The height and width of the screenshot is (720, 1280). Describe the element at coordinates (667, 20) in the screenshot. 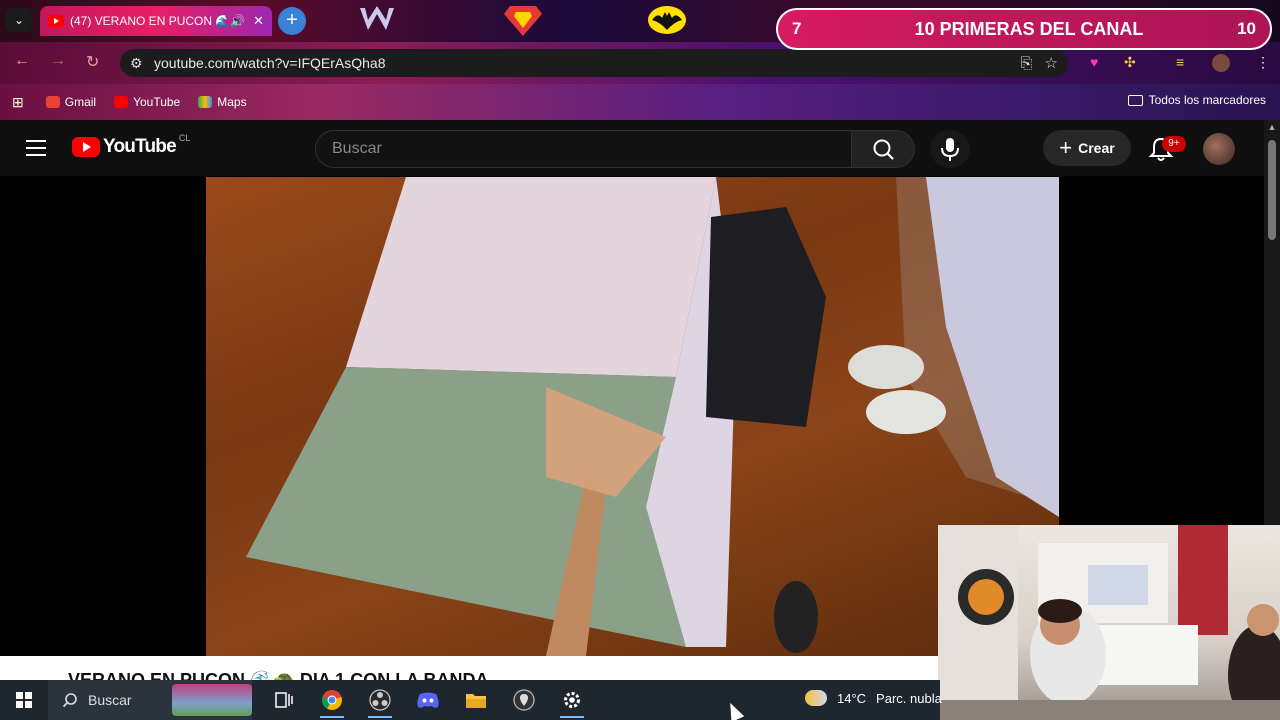

I see `batman-theme-icon` at that location.